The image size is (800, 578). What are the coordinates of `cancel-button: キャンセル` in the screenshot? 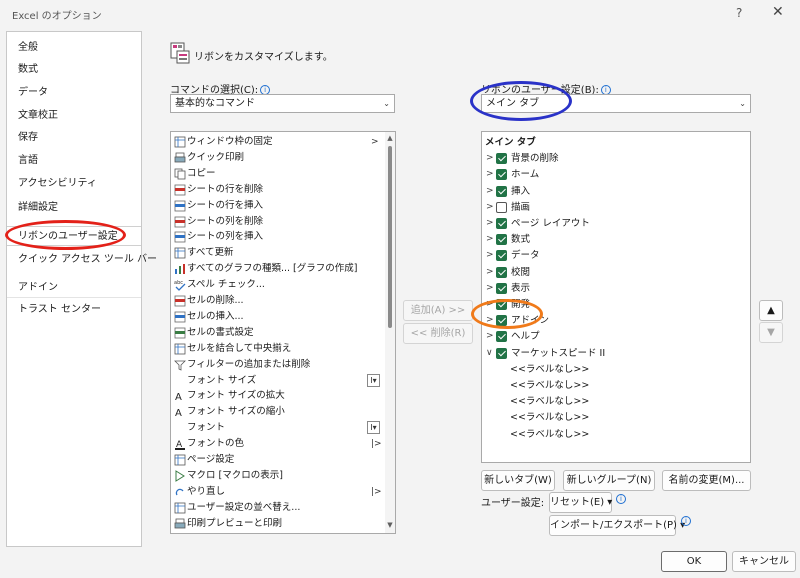 It's located at (764, 561).